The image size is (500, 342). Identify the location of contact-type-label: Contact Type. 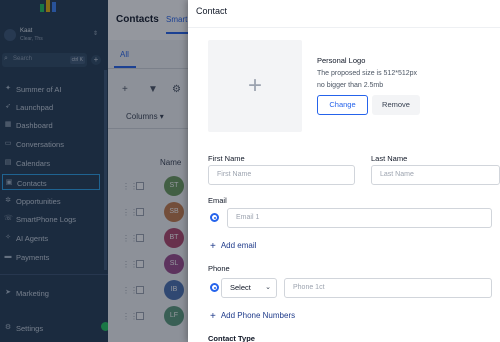
(231, 338).